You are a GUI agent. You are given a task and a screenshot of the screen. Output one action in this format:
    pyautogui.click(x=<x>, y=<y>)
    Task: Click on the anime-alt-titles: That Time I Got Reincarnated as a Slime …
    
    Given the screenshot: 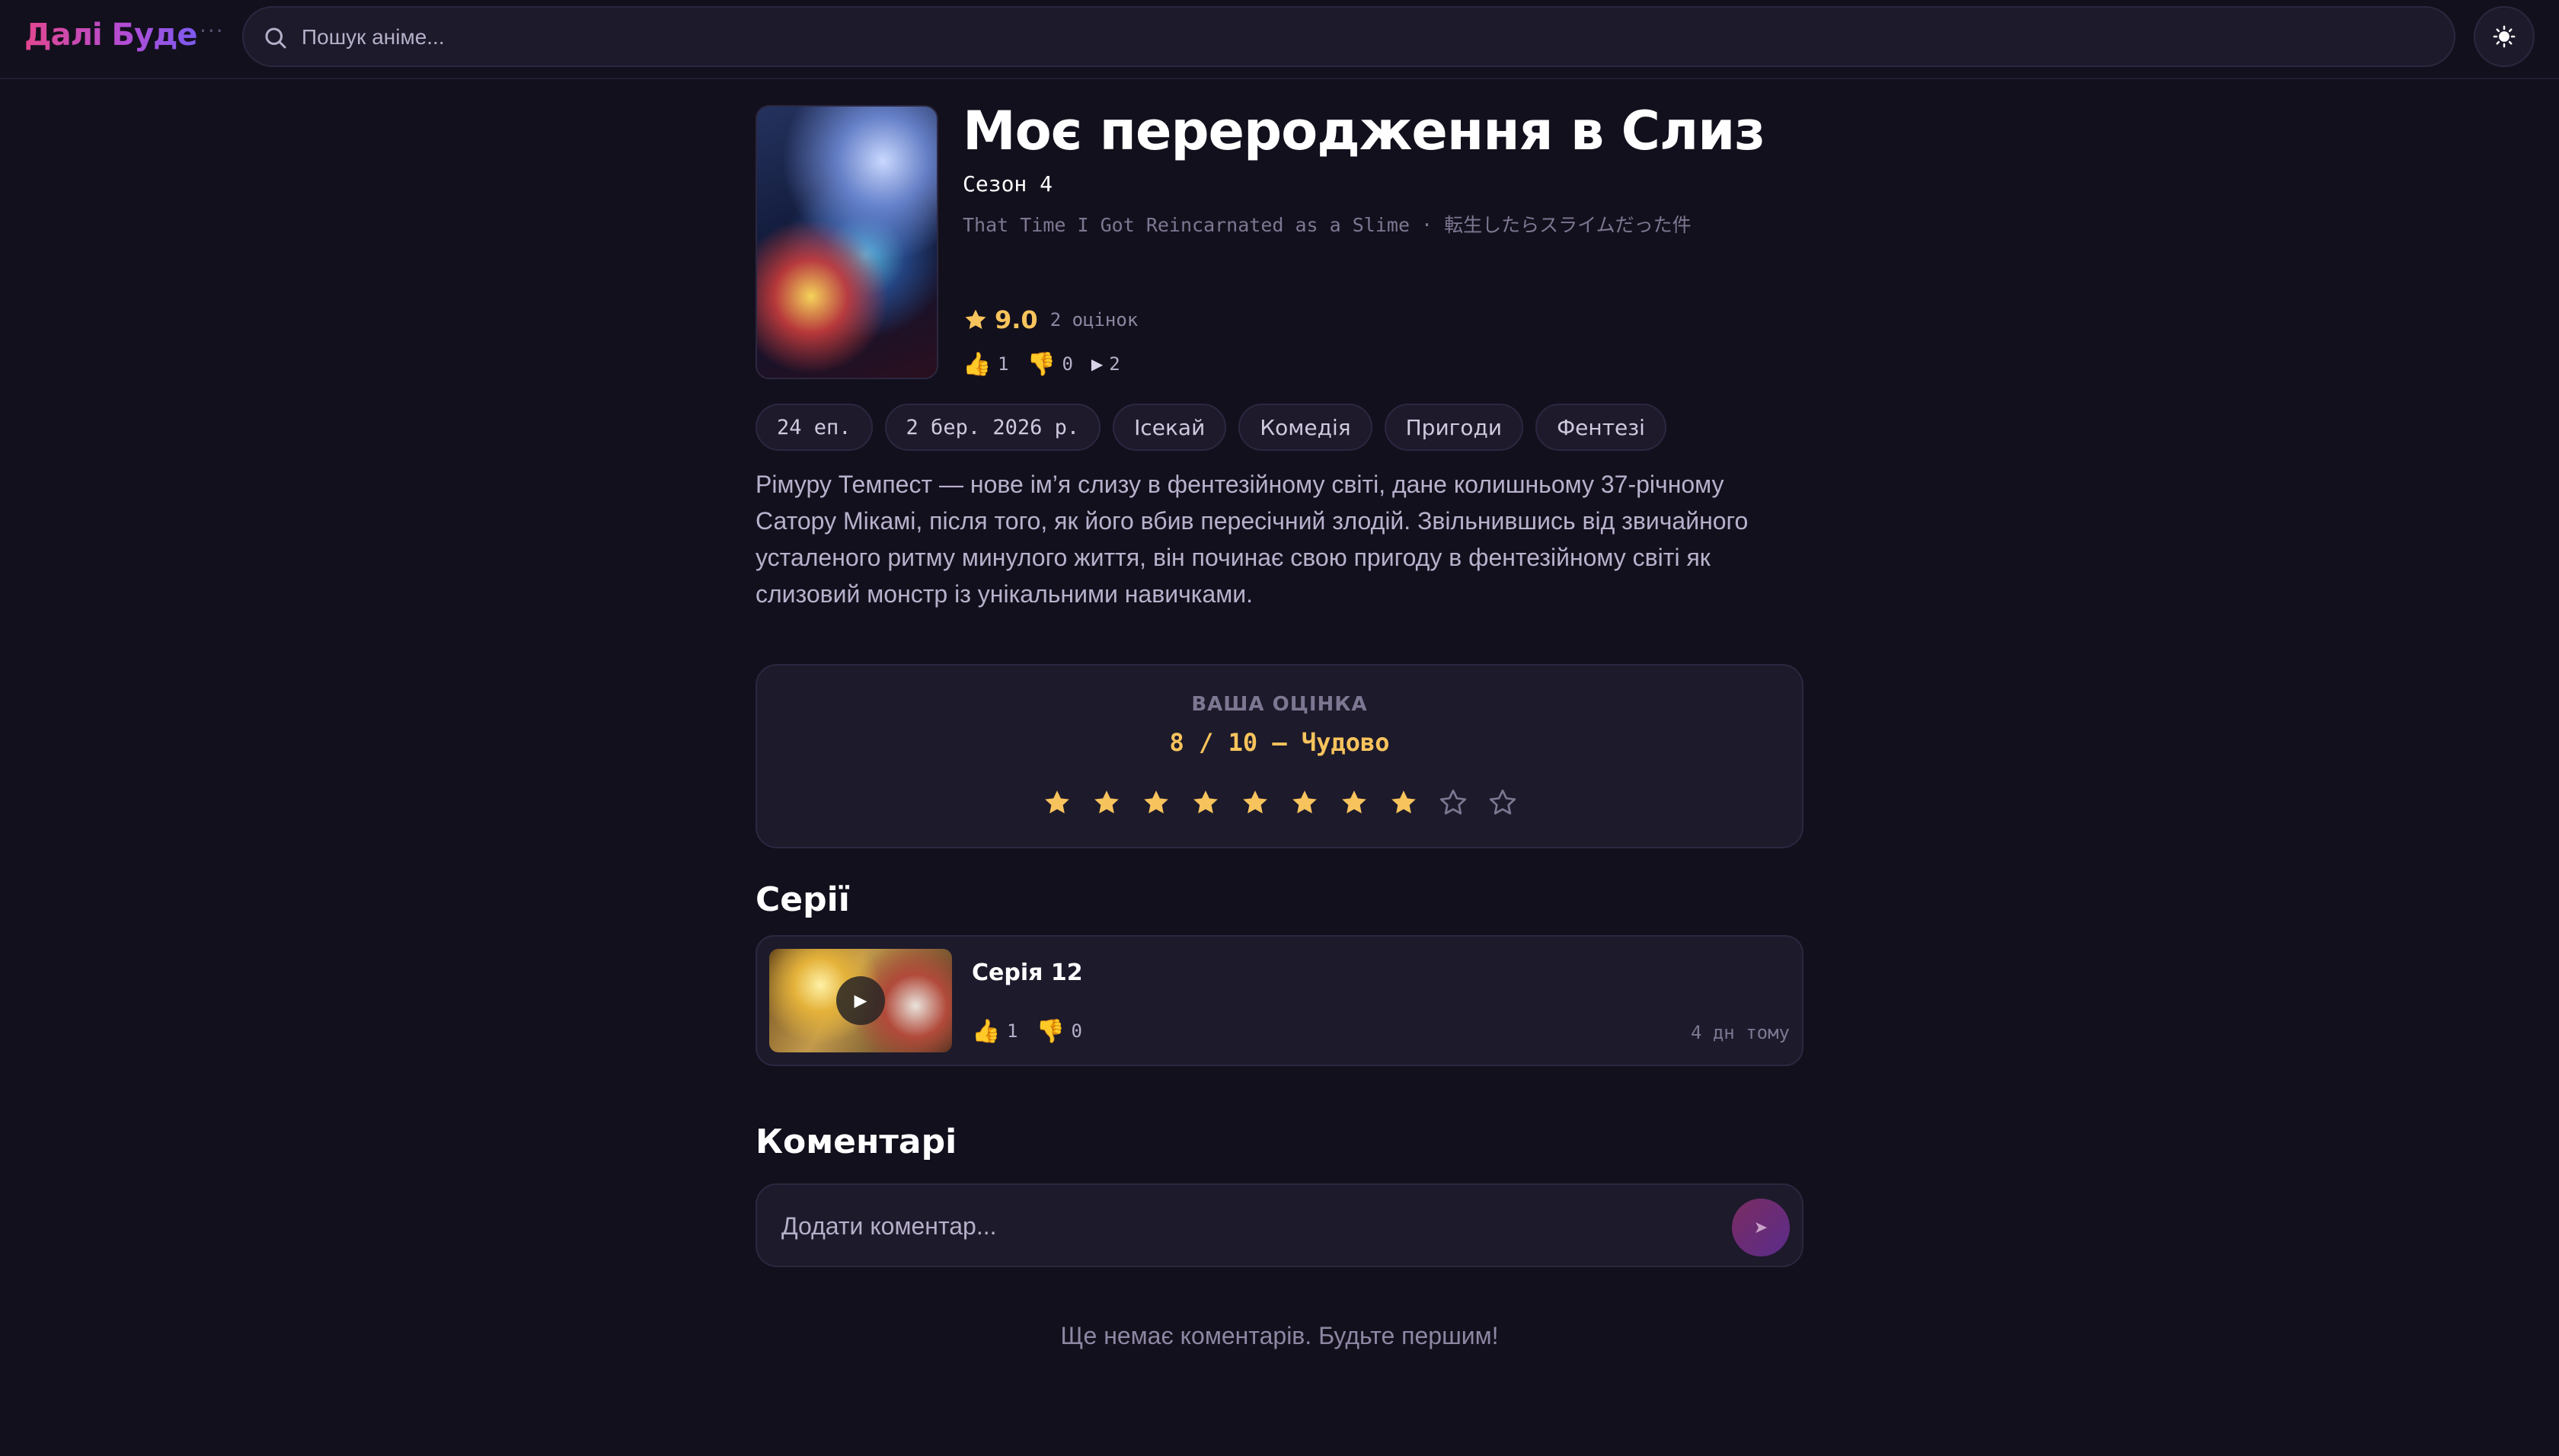 What is the action you would take?
    pyautogui.click(x=1327, y=225)
    